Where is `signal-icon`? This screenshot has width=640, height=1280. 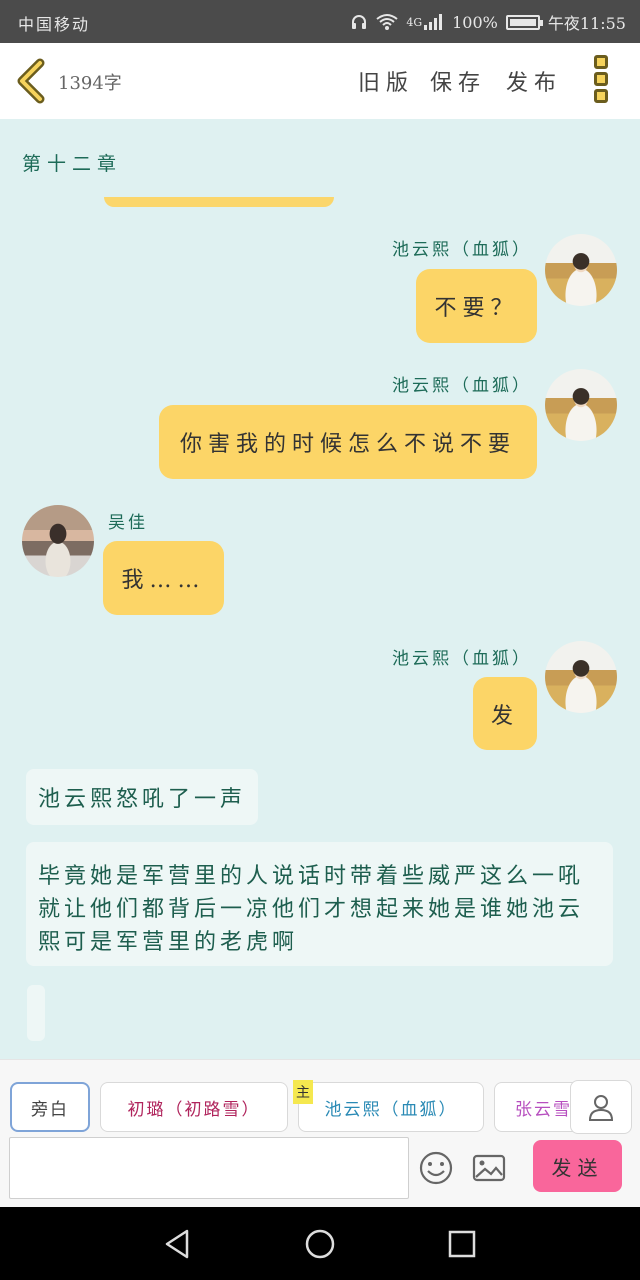 signal-icon is located at coordinates (433, 22).